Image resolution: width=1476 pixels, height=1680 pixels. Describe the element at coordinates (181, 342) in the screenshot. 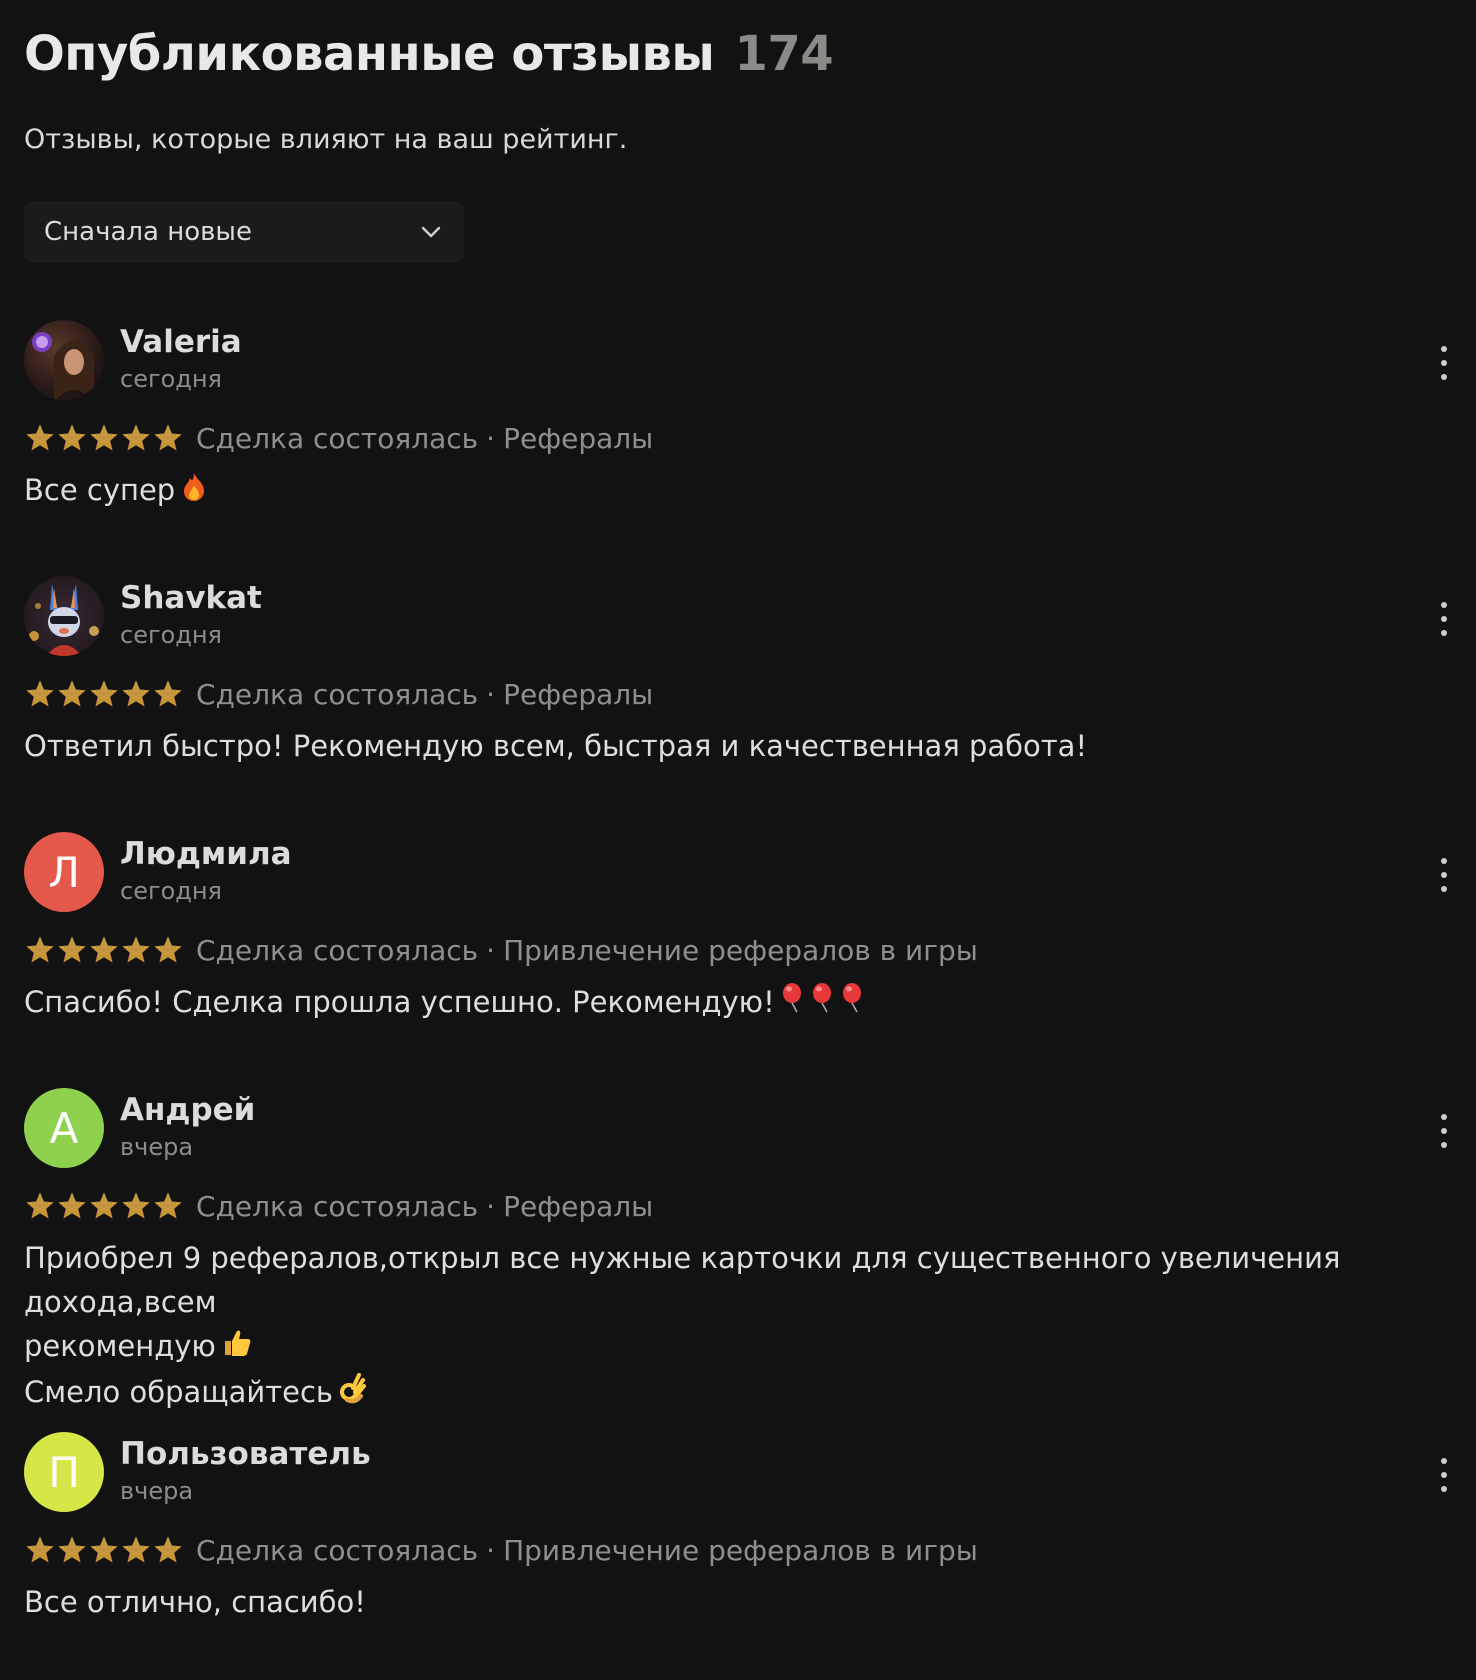

I see `review-author: Valeria` at that location.